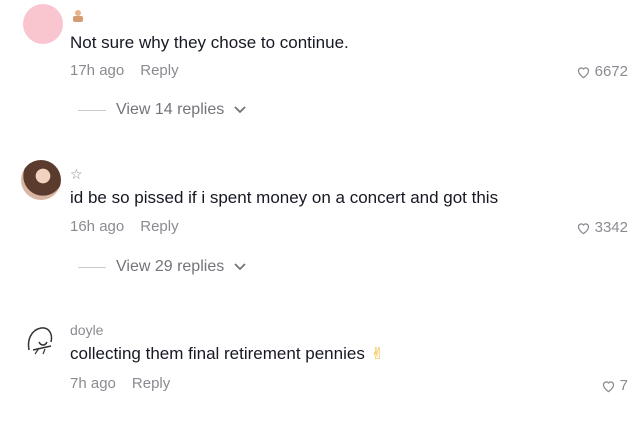 The image size is (640, 421). What do you see at coordinates (209, 42) in the screenshot?
I see `comment-text: Not sure why they chose to continue.` at bounding box center [209, 42].